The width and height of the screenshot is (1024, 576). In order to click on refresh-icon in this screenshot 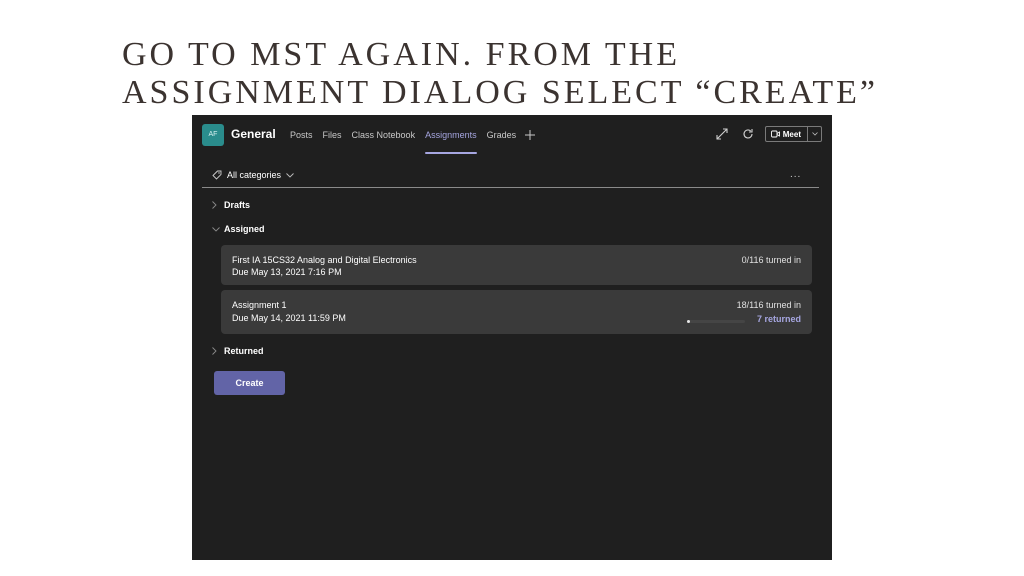, I will do `click(748, 134)`.